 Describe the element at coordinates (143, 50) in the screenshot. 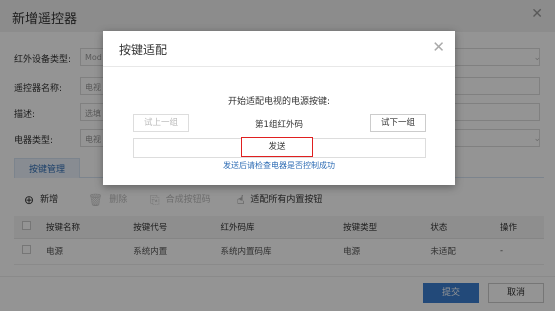

I see `modal-title: 按键适配` at that location.